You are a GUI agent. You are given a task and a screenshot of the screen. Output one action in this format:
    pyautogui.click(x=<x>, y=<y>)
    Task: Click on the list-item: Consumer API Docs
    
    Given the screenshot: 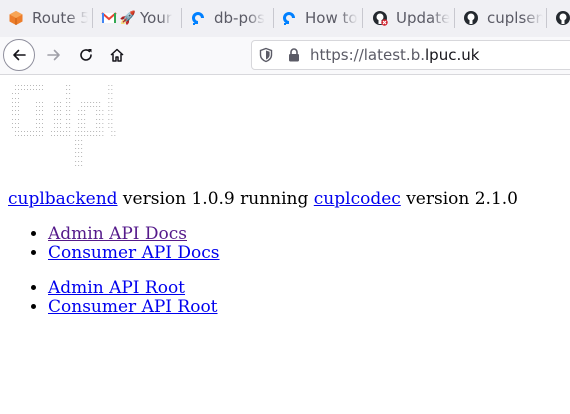 What is the action you would take?
    pyautogui.click(x=134, y=253)
    